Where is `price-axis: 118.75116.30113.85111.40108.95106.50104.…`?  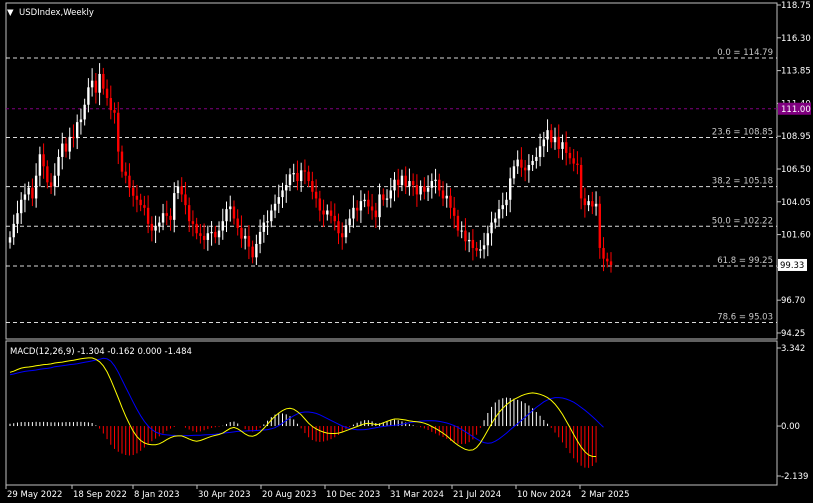
price-axis: 118.75116.30113.85111.40108.95106.50104.… is located at coordinates (794, 170).